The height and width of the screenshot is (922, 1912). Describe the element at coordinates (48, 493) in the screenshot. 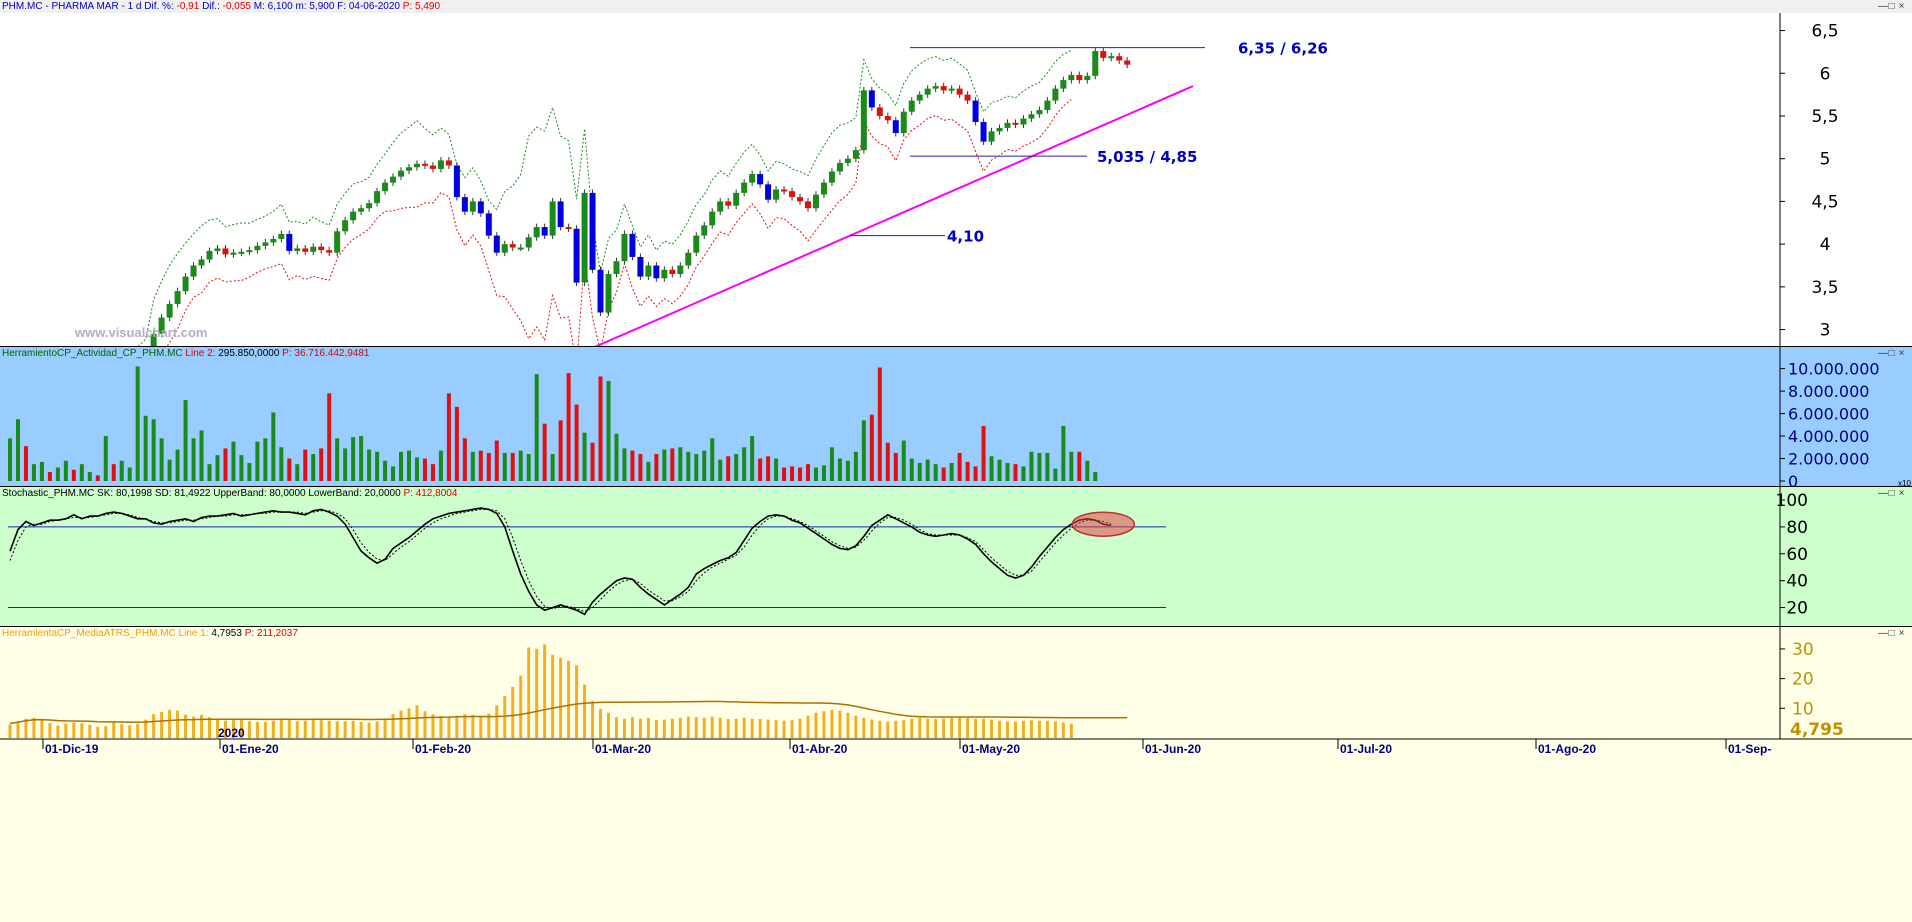

I see `stoch-name: Stochastic_PHM.MC` at that location.